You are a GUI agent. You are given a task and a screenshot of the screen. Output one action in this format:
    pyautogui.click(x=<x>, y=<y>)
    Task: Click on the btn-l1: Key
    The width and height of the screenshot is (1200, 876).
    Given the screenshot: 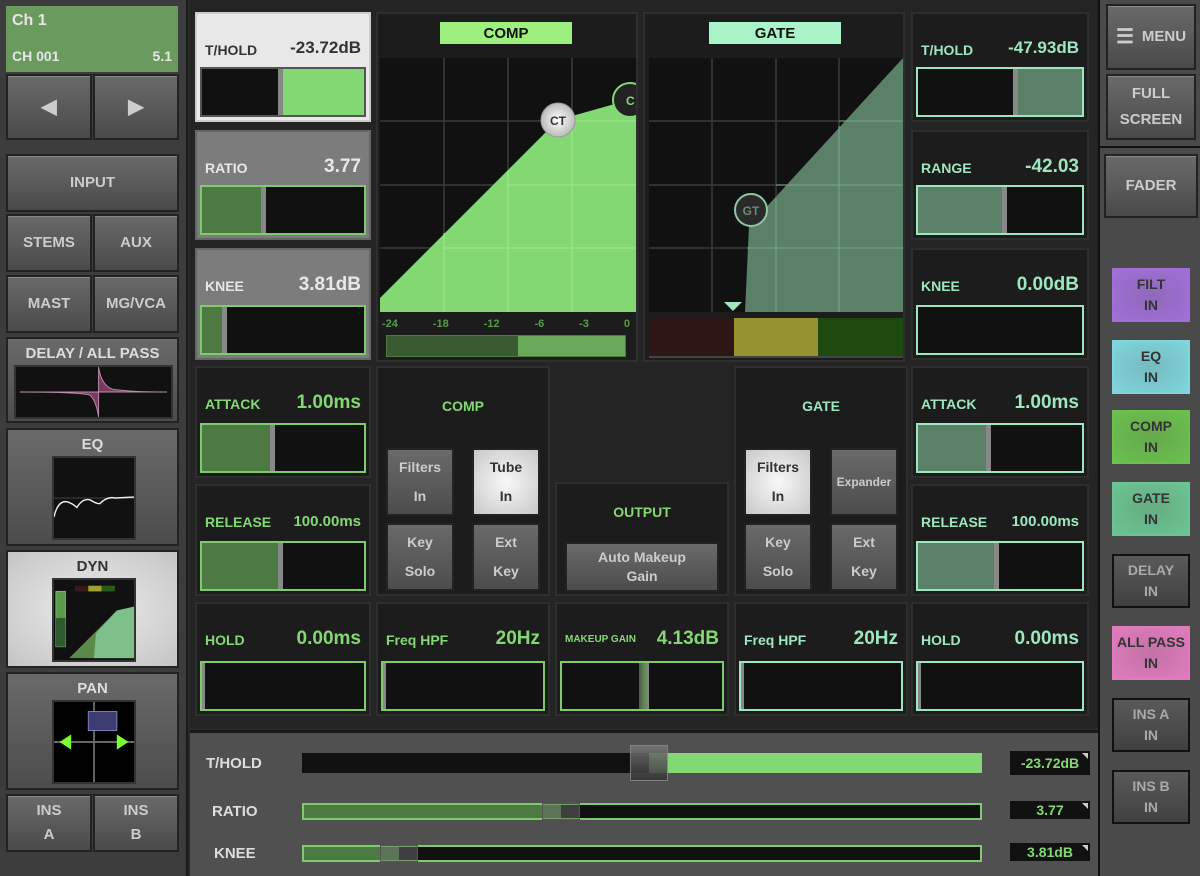 What is the action you would take?
    pyautogui.click(x=778, y=542)
    